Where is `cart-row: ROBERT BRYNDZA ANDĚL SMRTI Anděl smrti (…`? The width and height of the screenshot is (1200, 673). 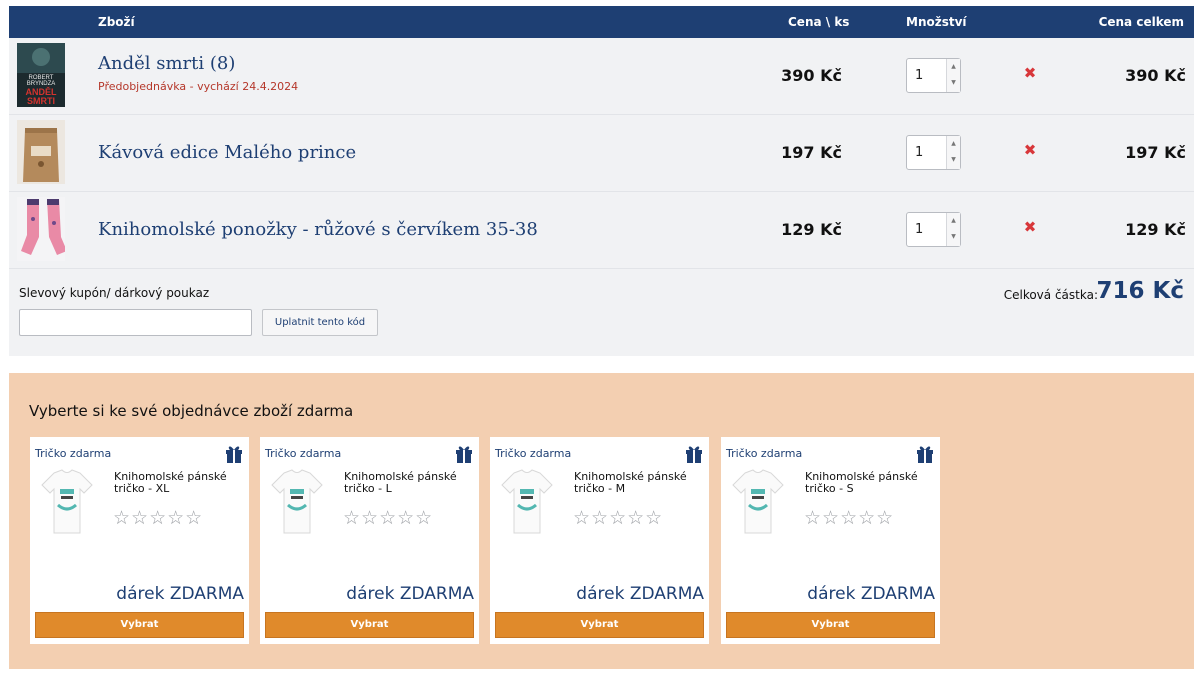
cart-row: ROBERT BRYNDZA ANDĚL SMRTI Anděl smrti (… is located at coordinates (601, 76).